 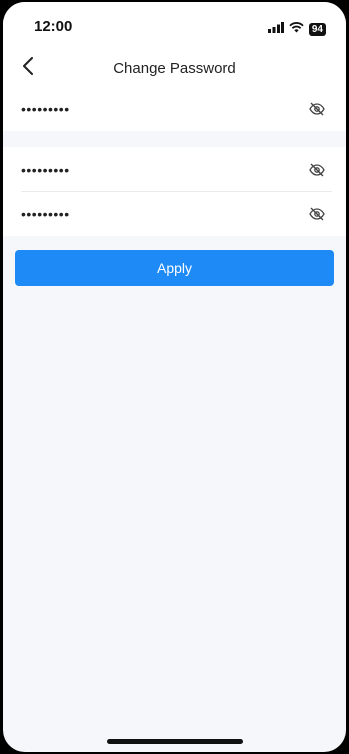 I want to click on confirm-password-field: •••••••••, so click(x=174, y=214).